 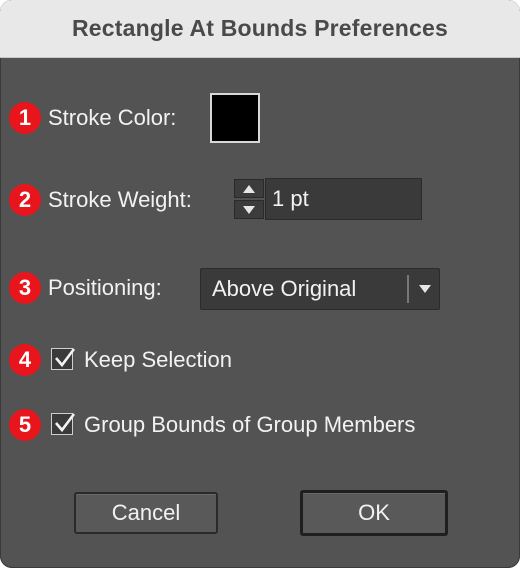 I want to click on cancel-button: Cancel, so click(x=146, y=513).